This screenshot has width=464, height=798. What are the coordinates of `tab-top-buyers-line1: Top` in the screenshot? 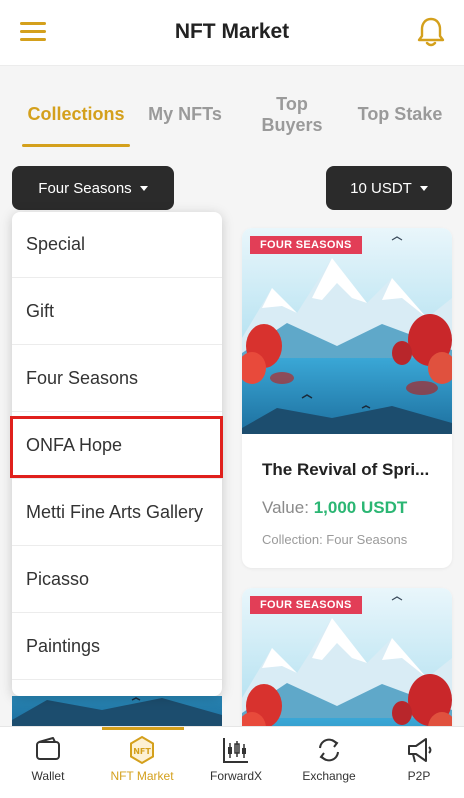 It's located at (292, 104).